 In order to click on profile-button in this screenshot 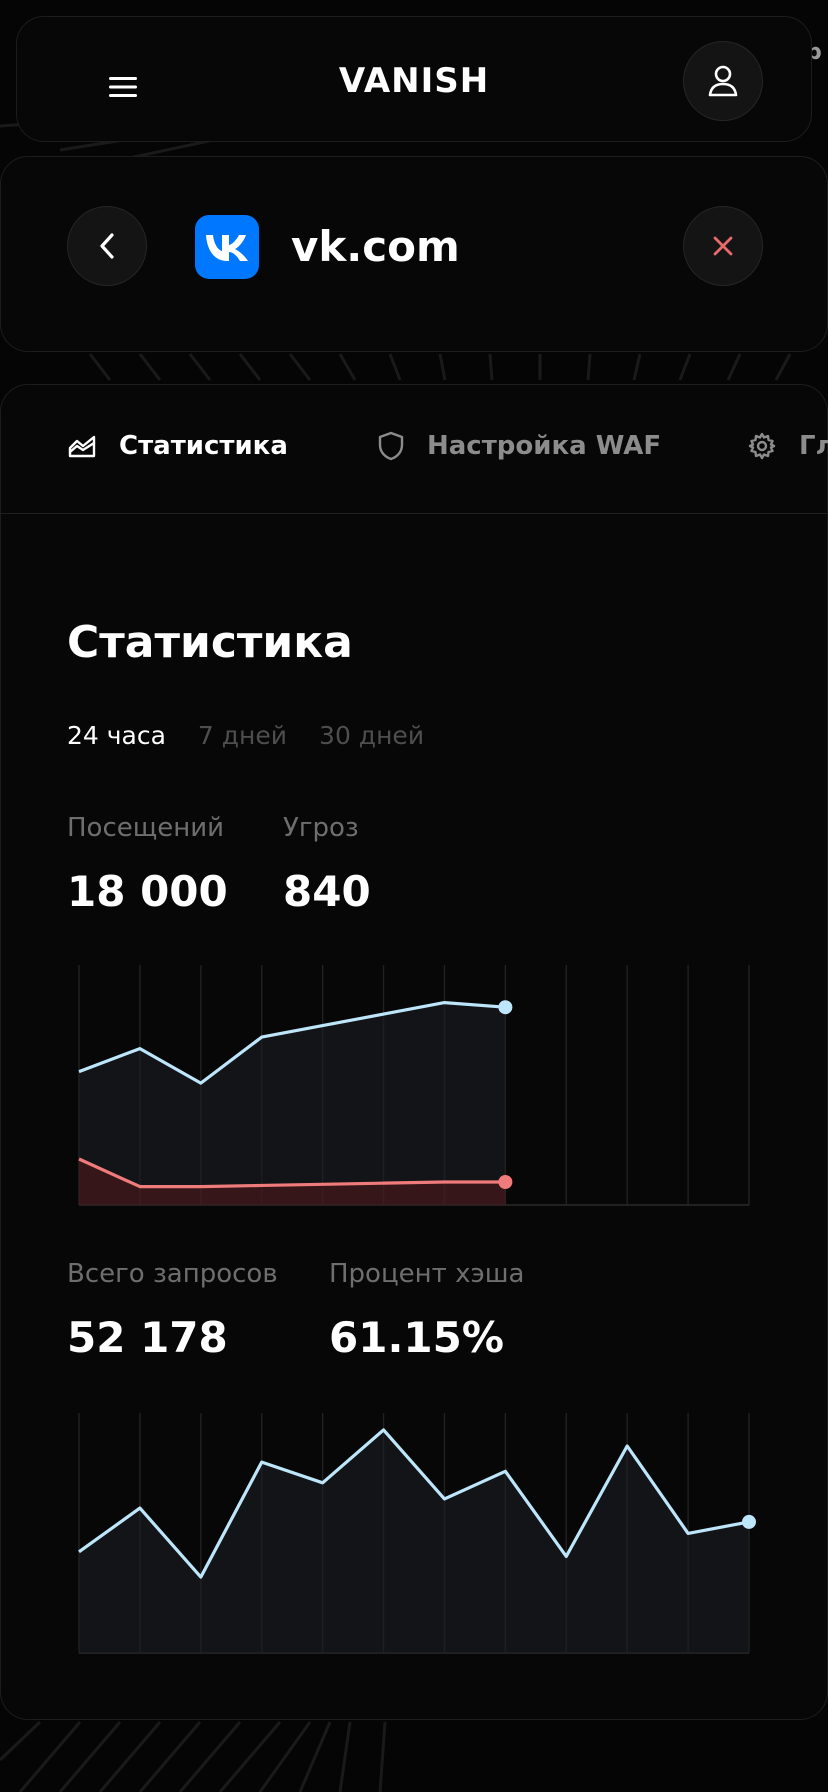, I will do `click(723, 81)`.